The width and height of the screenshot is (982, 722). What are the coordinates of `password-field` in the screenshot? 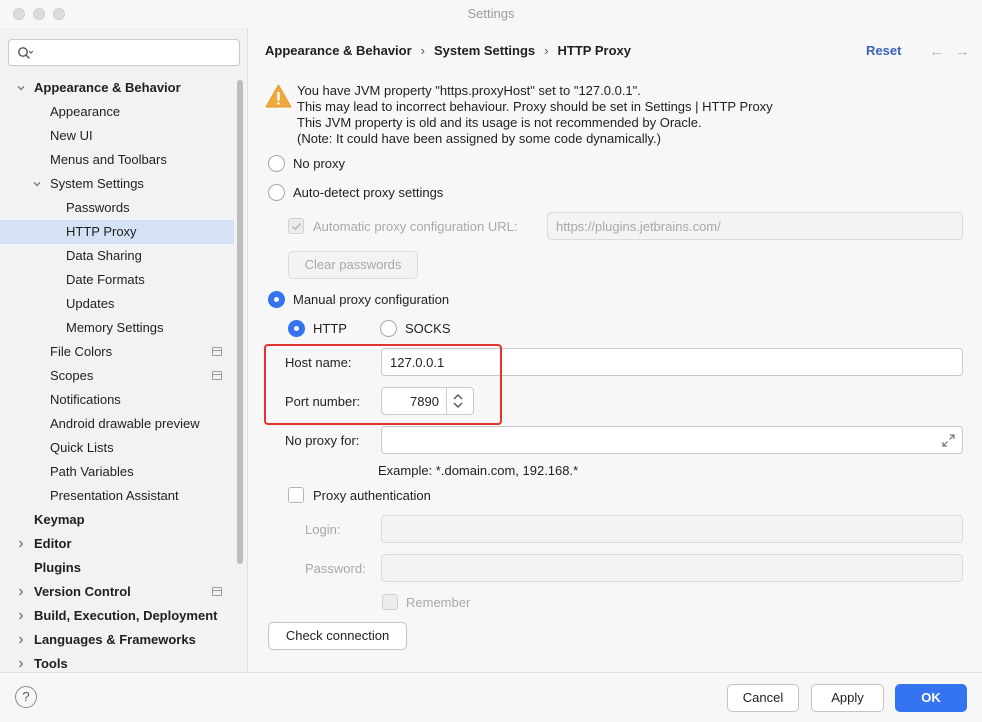 It's located at (672, 568).